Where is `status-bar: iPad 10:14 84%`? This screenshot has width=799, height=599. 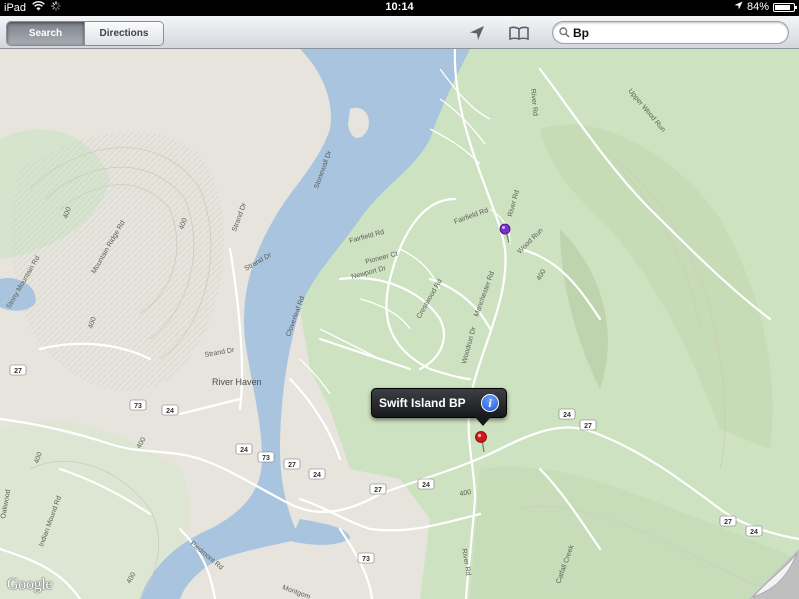
status-bar: iPad 10:14 84% is located at coordinates (399, 8).